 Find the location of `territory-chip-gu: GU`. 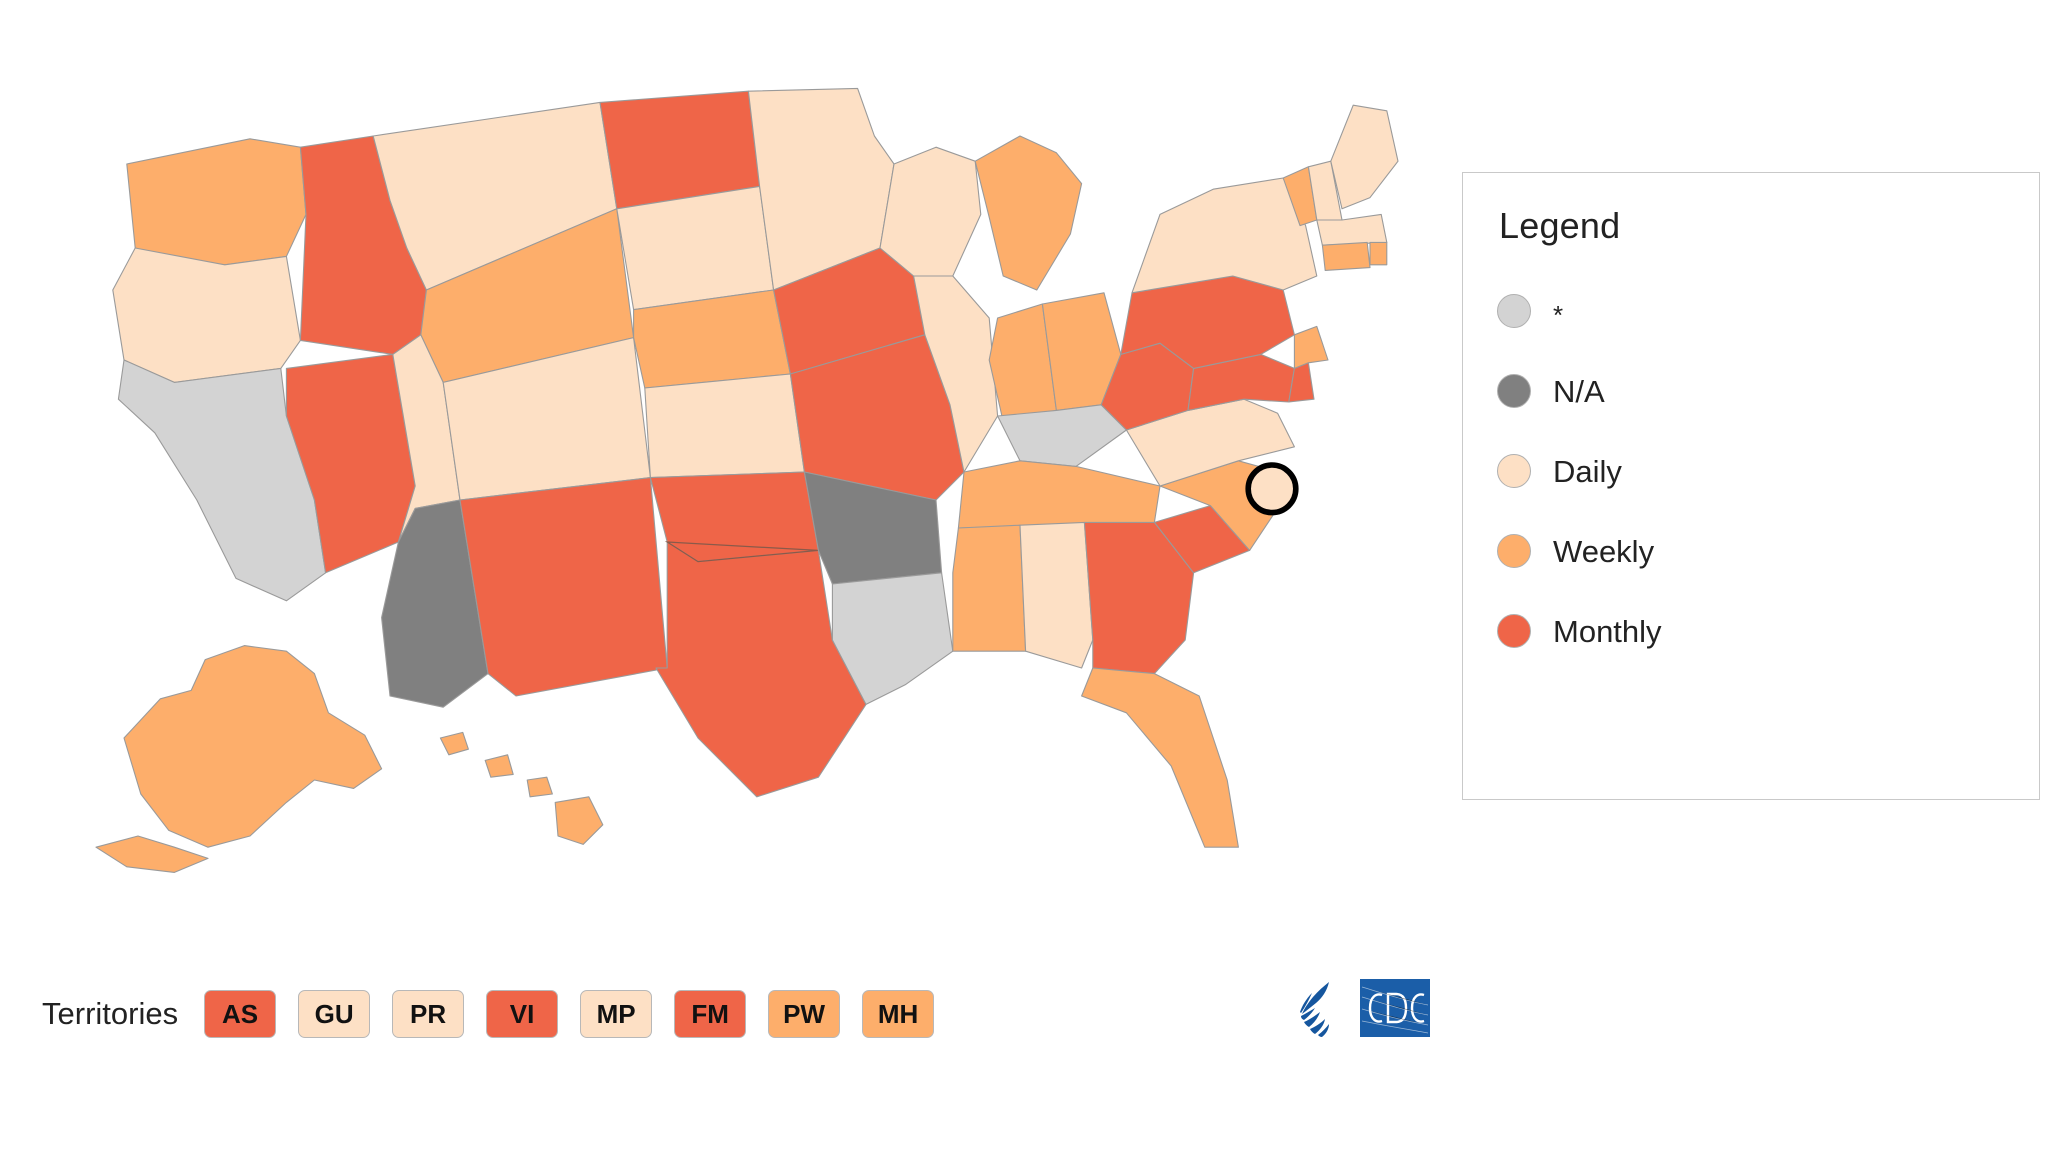

territory-chip-gu: GU is located at coordinates (334, 1014).